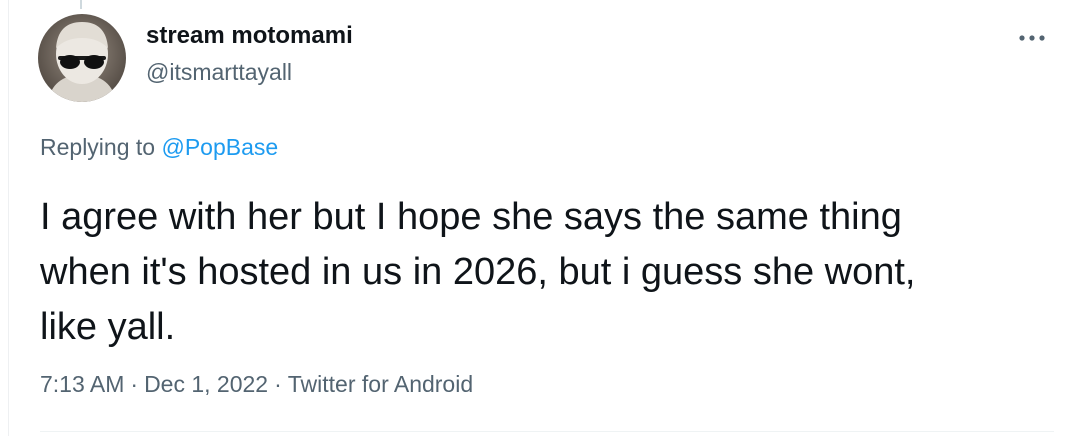 Image resolution: width=1080 pixels, height=436 pixels. What do you see at coordinates (81, 4) in the screenshot?
I see `thread-connector-line` at bounding box center [81, 4].